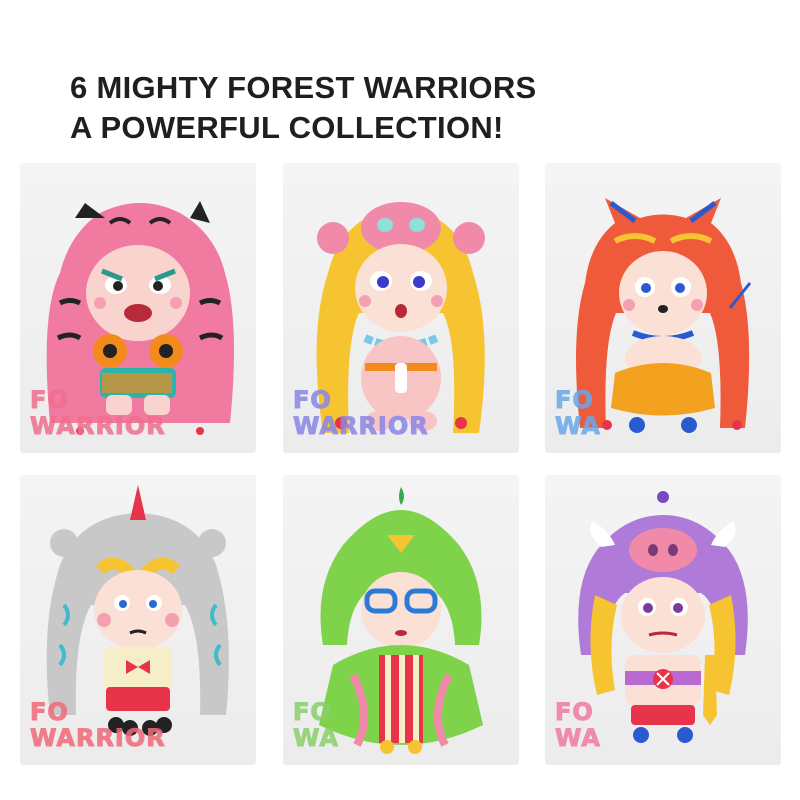 The image size is (800, 800). I want to click on figure-card-fox: FO WA, so click(663, 308).